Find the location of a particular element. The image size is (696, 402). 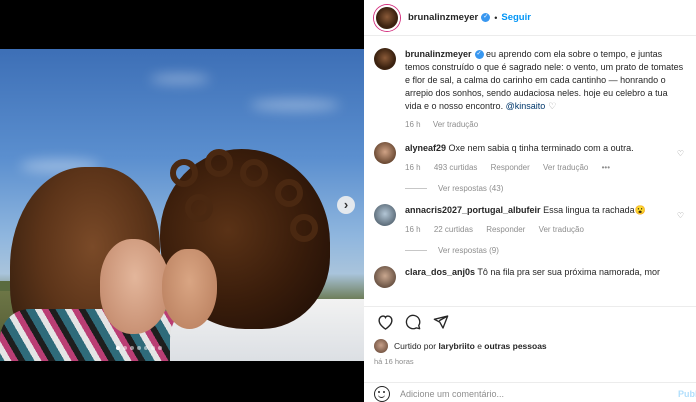

caption-author: brunalinzmeyer is located at coordinates (438, 54).